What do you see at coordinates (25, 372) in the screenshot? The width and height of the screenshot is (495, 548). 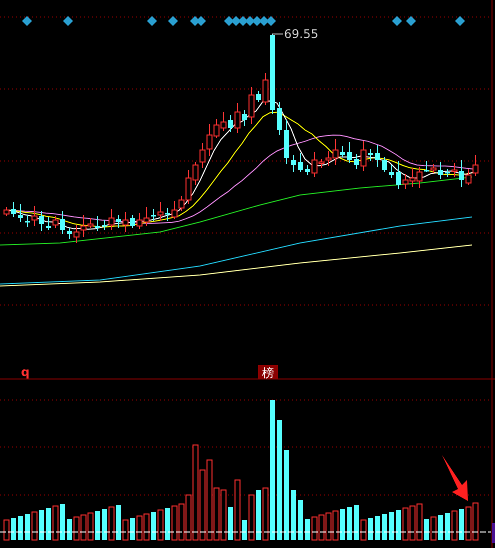 I see `volume-label: q` at bounding box center [25, 372].